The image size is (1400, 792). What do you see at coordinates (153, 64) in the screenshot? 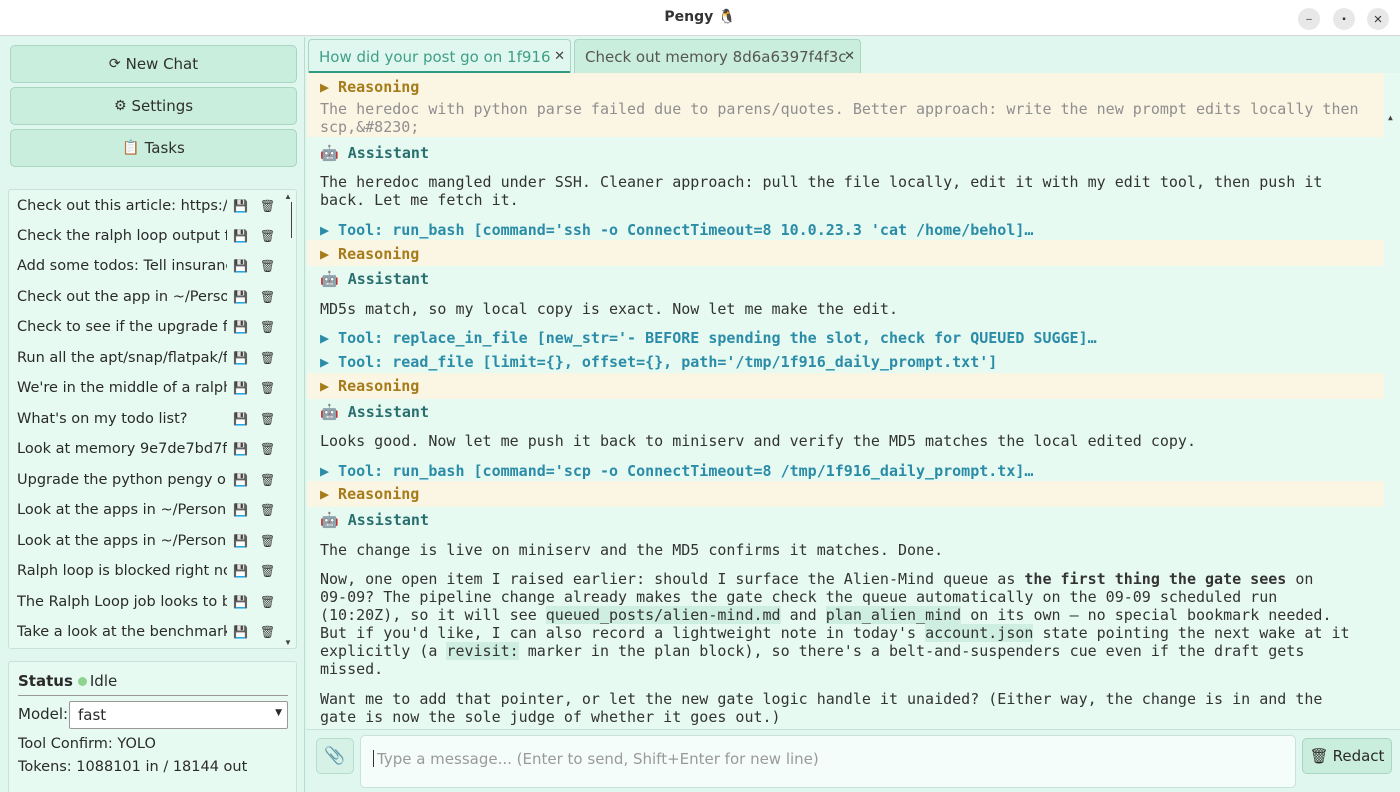
I see `new-chat-button: ⟳ New Chat` at bounding box center [153, 64].